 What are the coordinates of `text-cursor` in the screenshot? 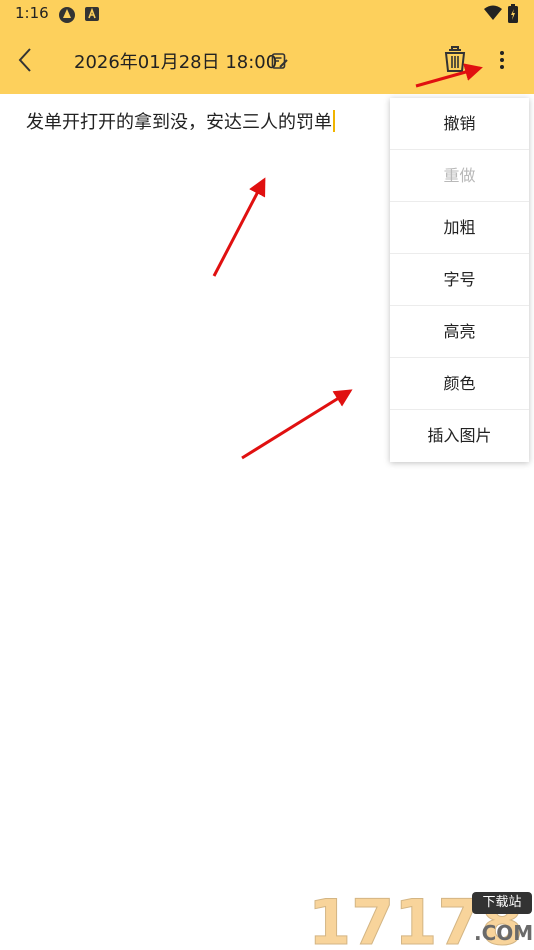 It's located at (334, 121).